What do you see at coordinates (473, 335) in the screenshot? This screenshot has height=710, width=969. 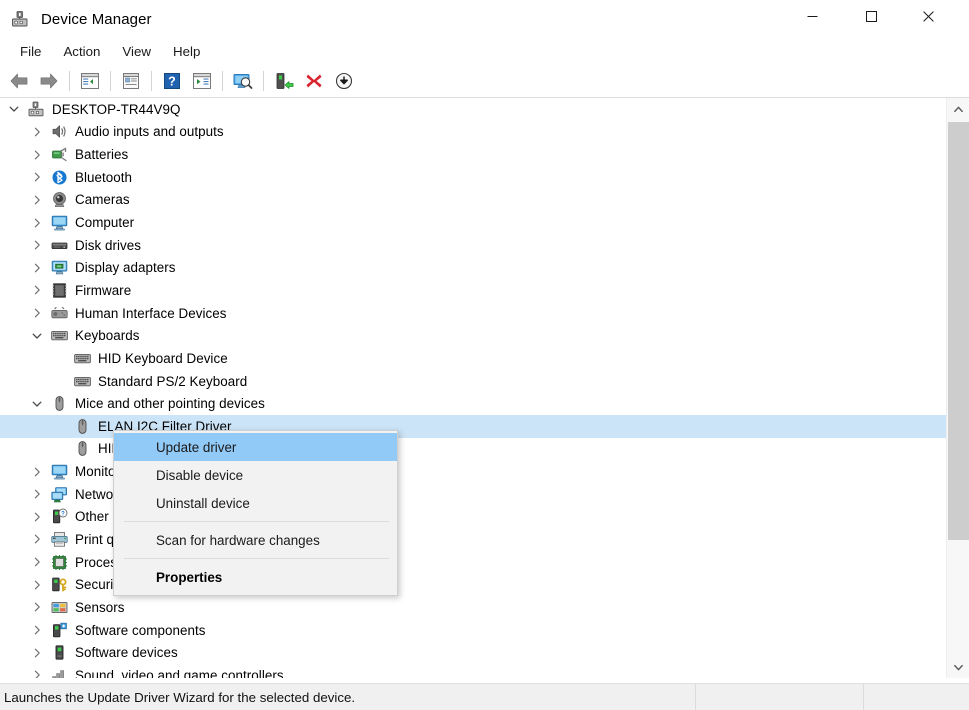 I see `tree-row: Keyboards` at bounding box center [473, 335].